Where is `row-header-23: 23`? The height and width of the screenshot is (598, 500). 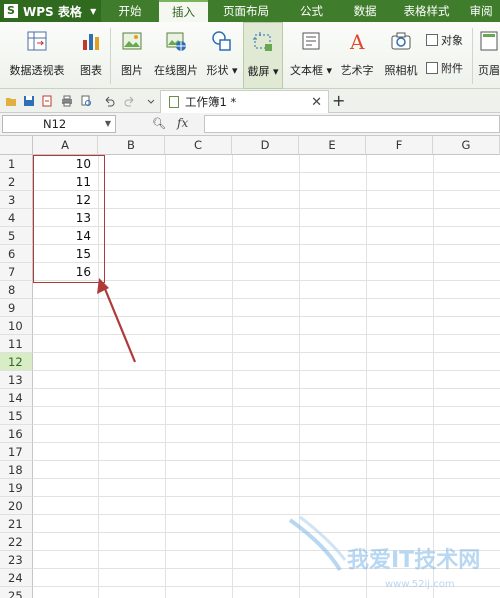
row-header-23: 23 is located at coordinates (16, 560).